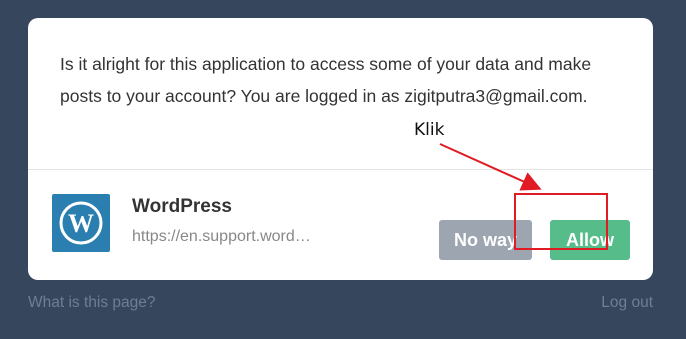 The height and width of the screenshot is (339, 686). What do you see at coordinates (590, 240) in the screenshot?
I see `allow-button: Allow` at bounding box center [590, 240].